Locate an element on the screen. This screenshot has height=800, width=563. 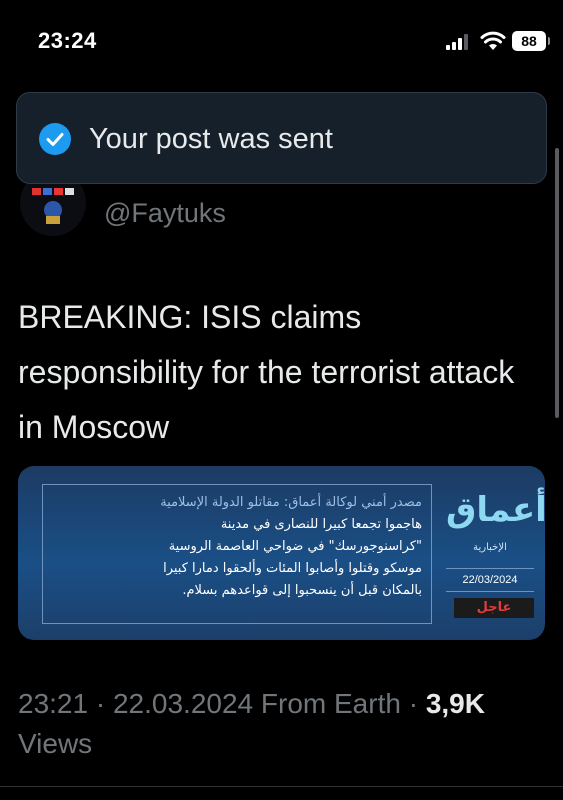
checkmark-icon is located at coordinates (55, 139).